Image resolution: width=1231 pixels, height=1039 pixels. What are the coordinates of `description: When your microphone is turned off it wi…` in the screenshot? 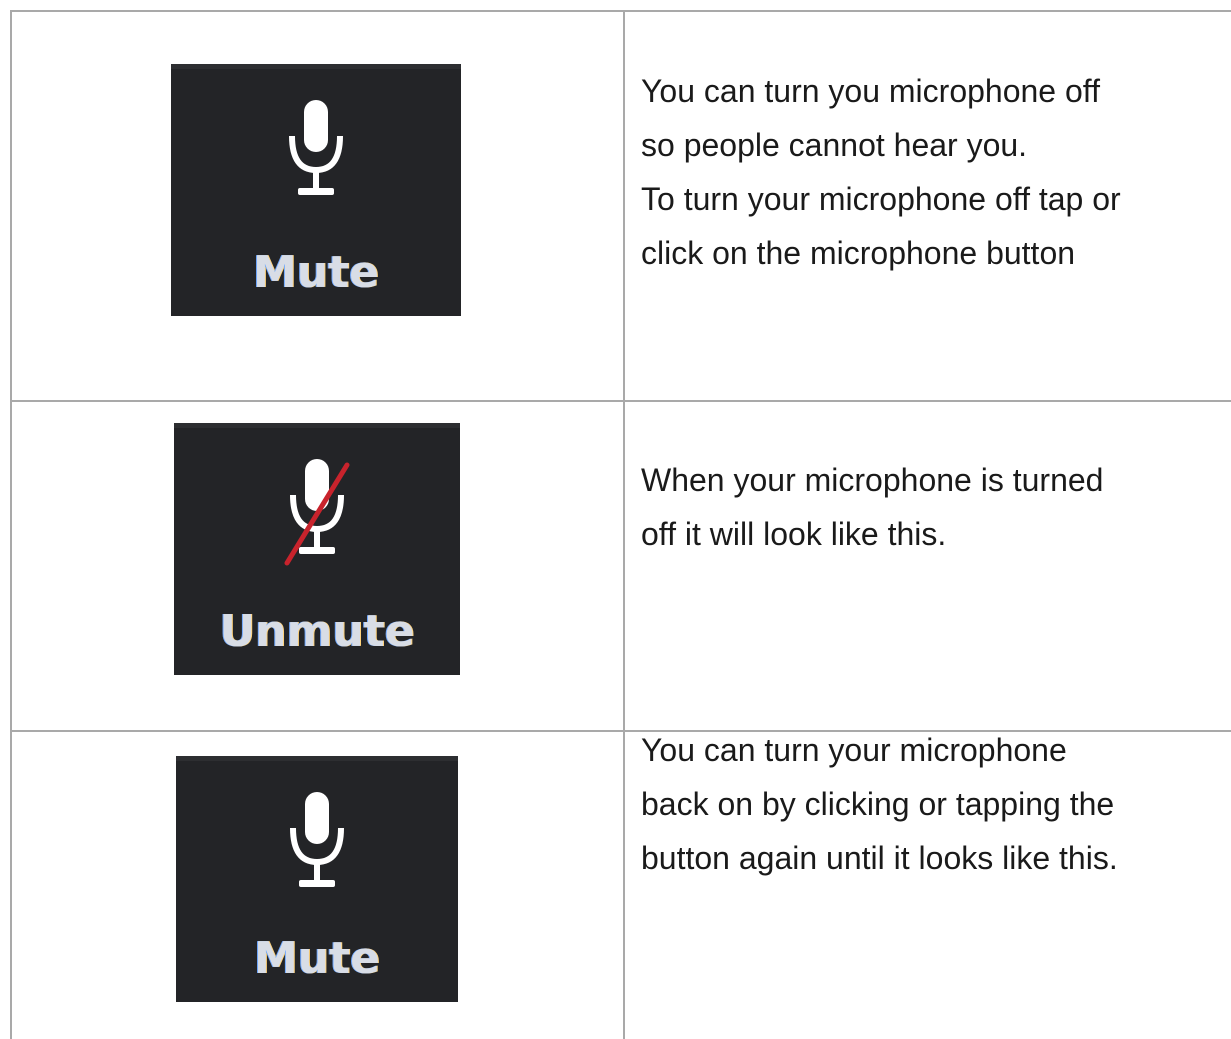 It's located at (872, 507).